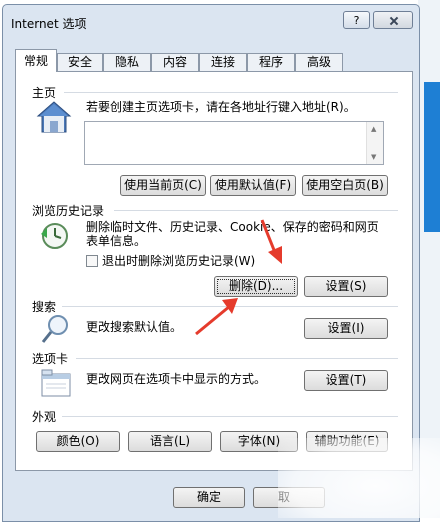  Describe the element at coordinates (271, 241) in the screenshot. I see `annotation-arrow-down` at that location.